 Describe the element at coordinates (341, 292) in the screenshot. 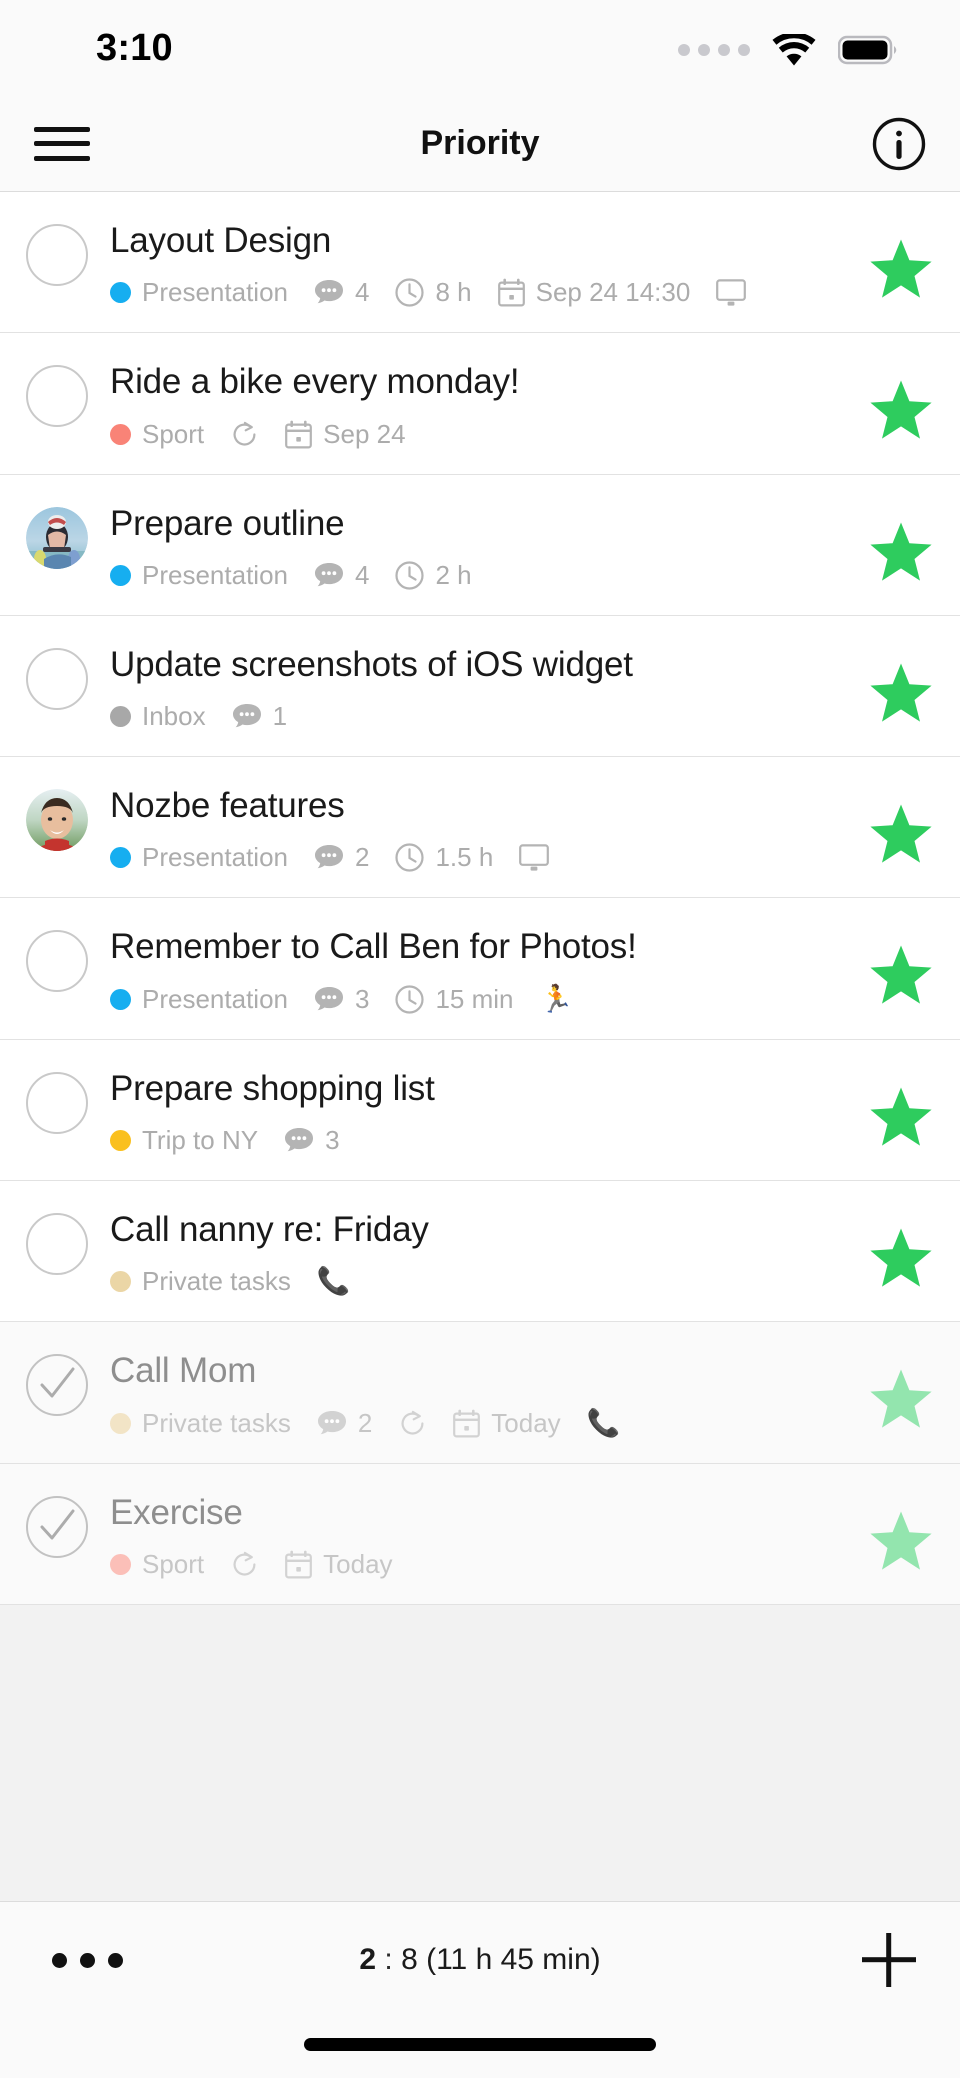

I see `task-meta-comments: 4` at that location.